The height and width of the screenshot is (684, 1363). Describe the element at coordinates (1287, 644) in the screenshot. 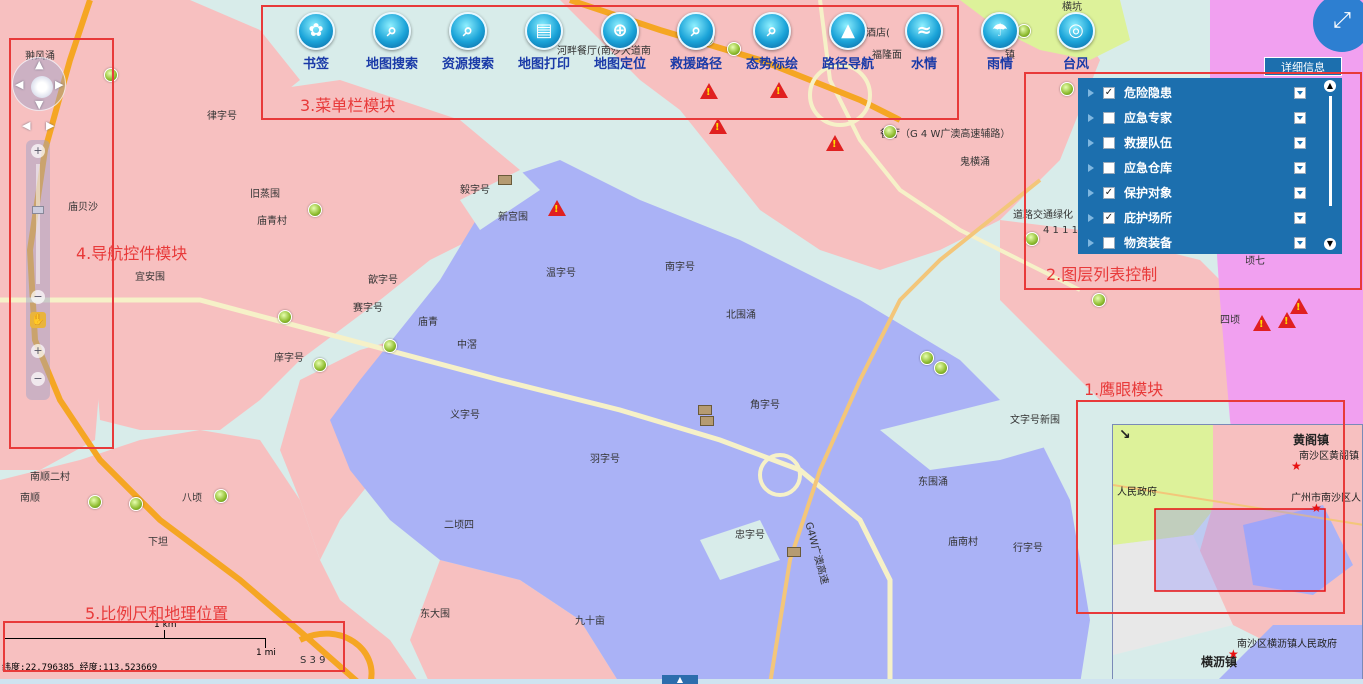

I see `eagle-place-label: 南沙区横沥镇人民政府` at that location.